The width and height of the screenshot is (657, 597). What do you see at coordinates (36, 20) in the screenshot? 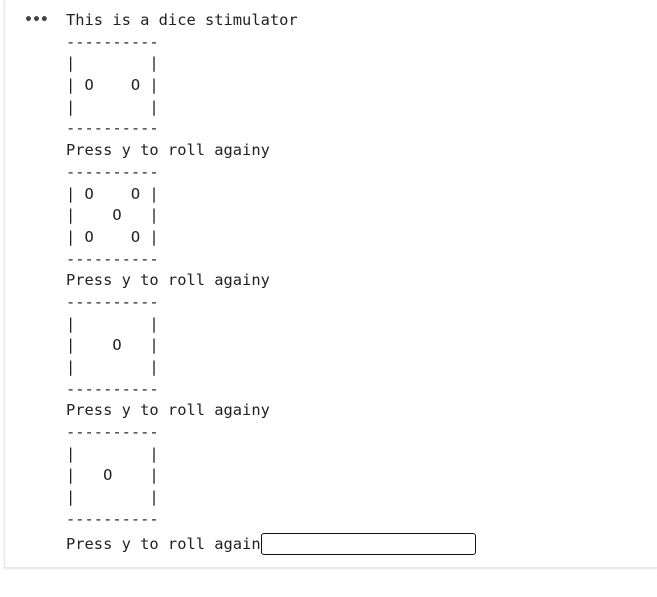
I see `more-horizontal-icon: •••` at bounding box center [36, 20].